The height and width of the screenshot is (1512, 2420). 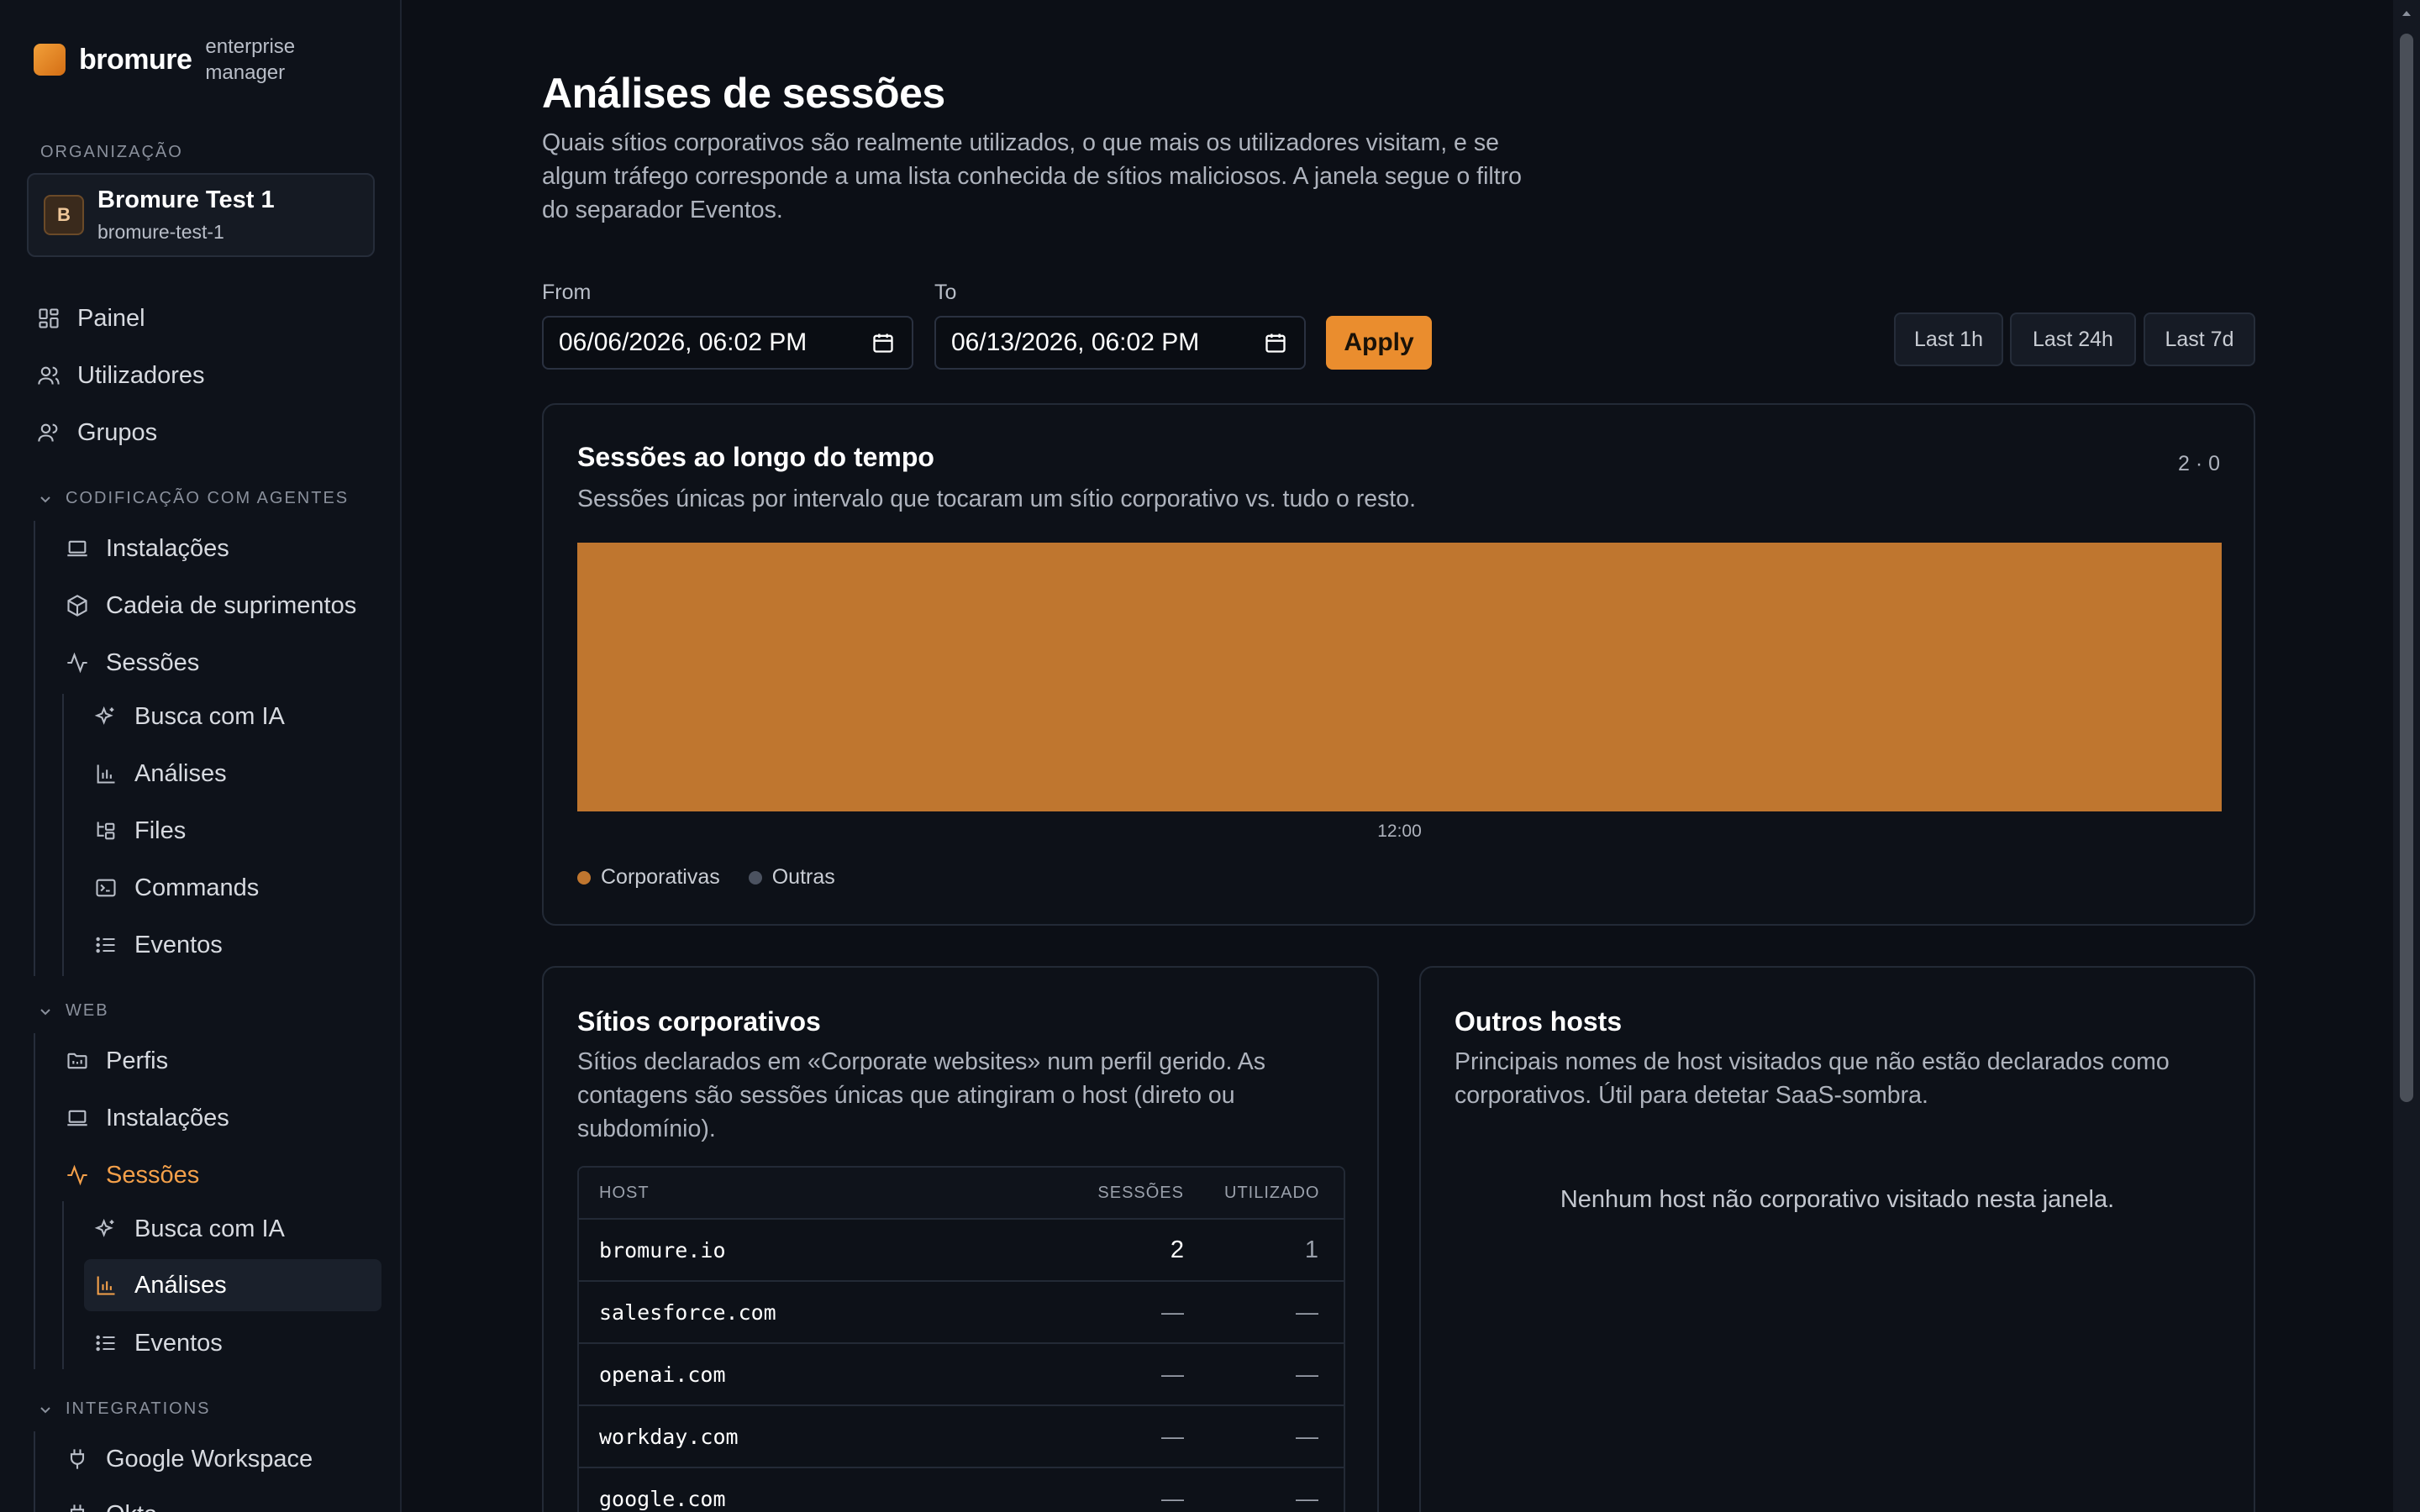 I want to click on sidebar-item-label: Busca com IA, so click(x=210, y=716).